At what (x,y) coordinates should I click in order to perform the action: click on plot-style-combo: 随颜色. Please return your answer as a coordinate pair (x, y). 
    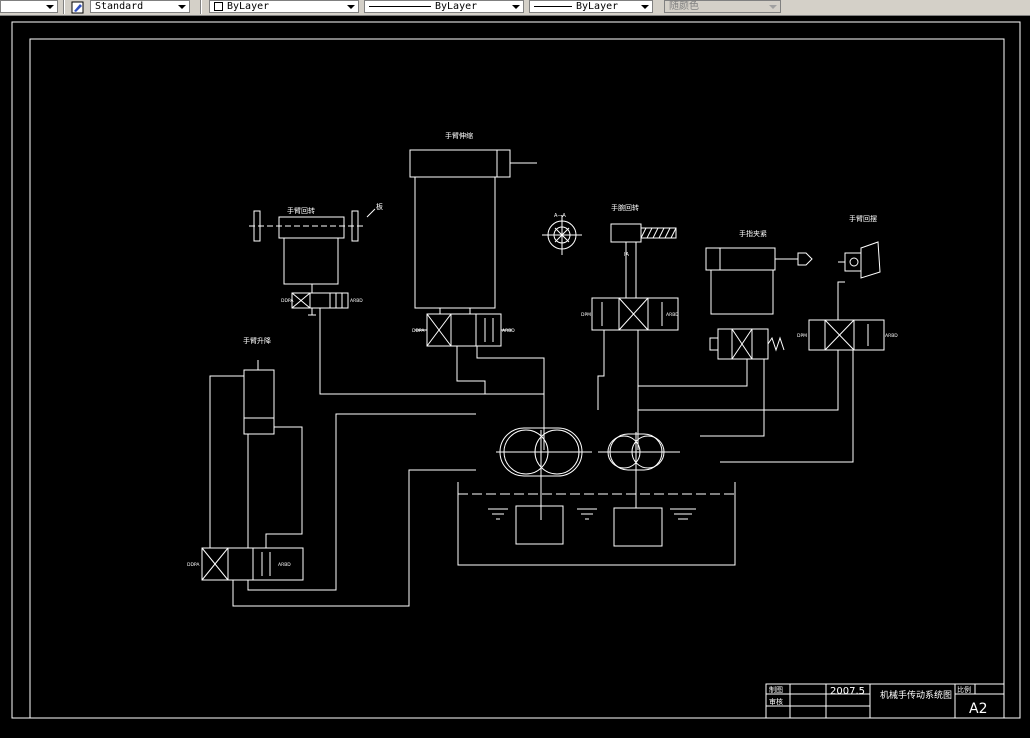
    Looking at the image, I should click on (722, 6).